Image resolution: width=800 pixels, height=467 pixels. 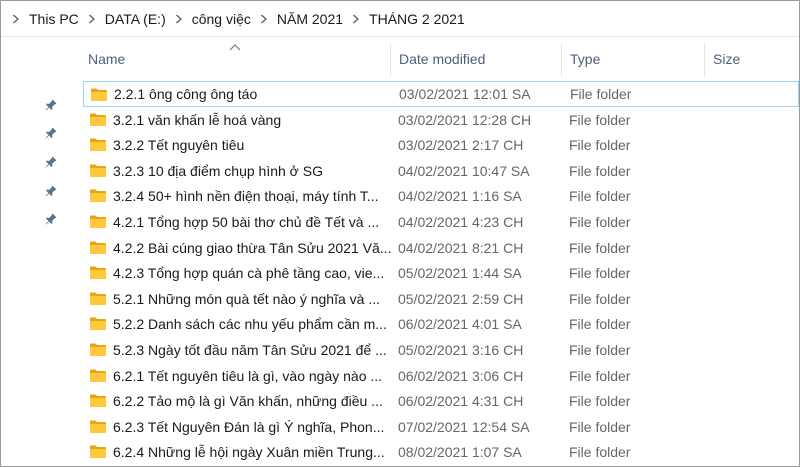 What do you see at coordinates (461, 145) in the screenshot?
I see `file-date-modified: 03/02/2021 2:17 CH` at bounding box center [461, 145].